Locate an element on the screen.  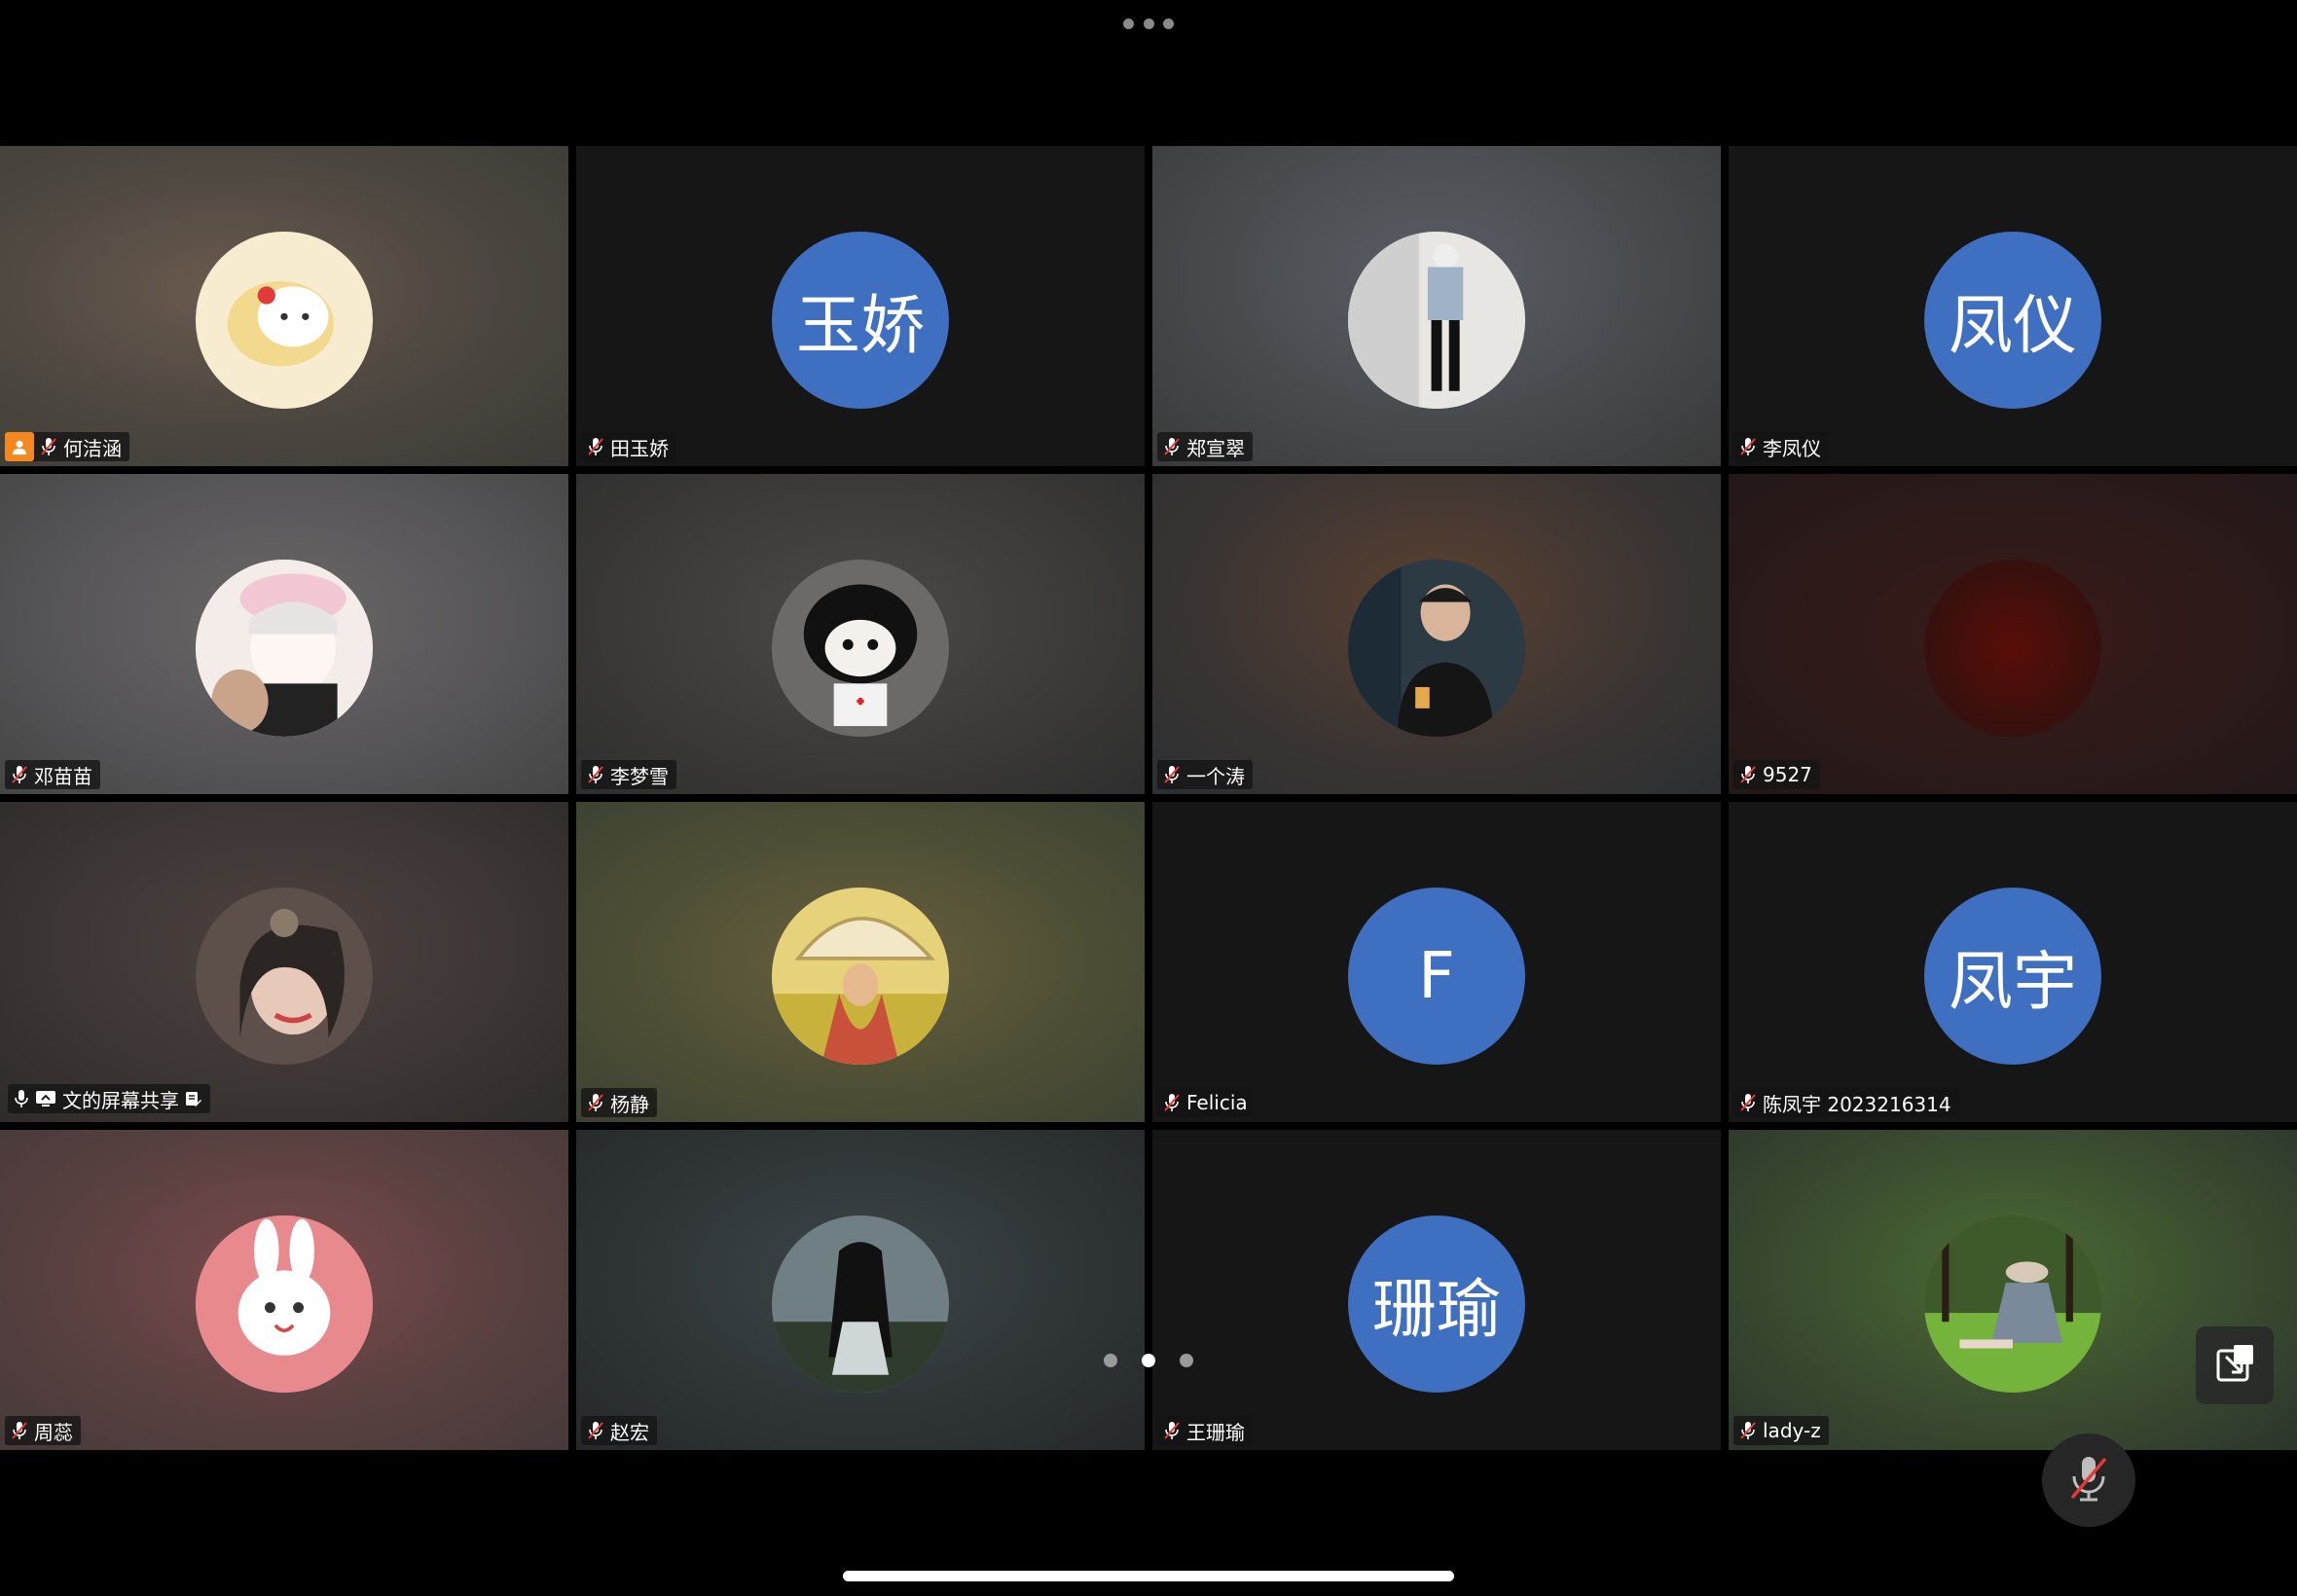
screen-share-icon is located at coordinates (45, 1098).